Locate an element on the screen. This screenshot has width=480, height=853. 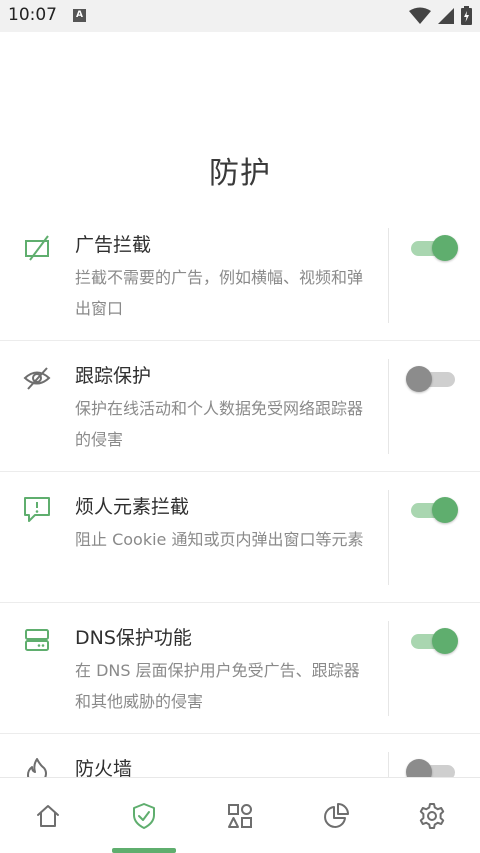
feature-row-firewall: 防火墙 is located at coordinates (240, 755).